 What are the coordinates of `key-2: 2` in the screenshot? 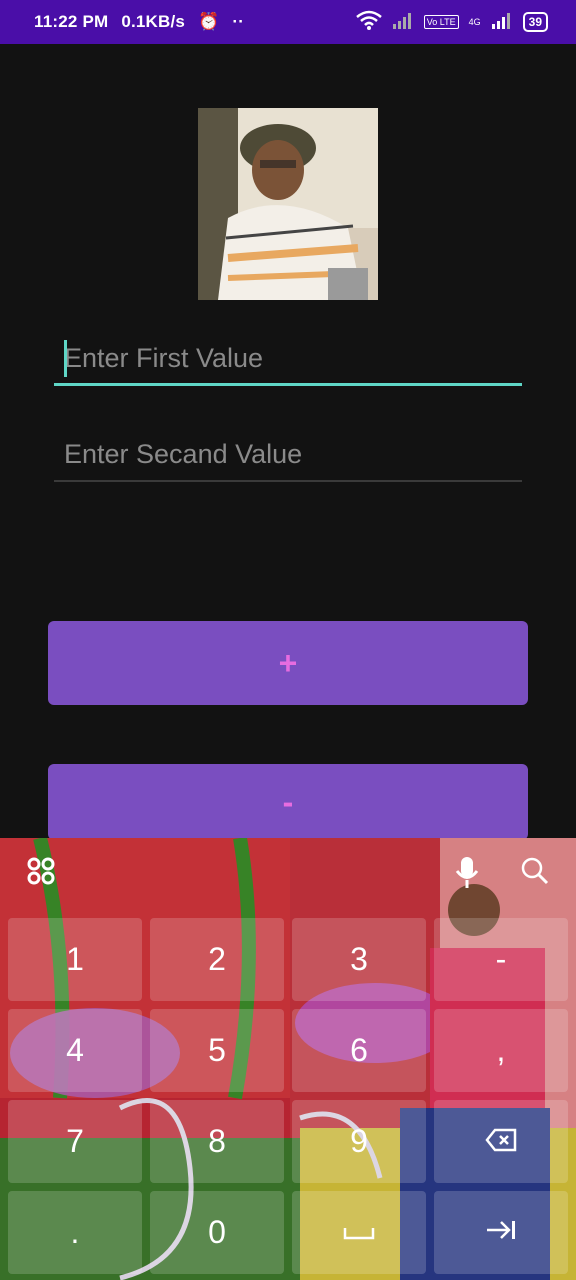 It's located at (217, 959).